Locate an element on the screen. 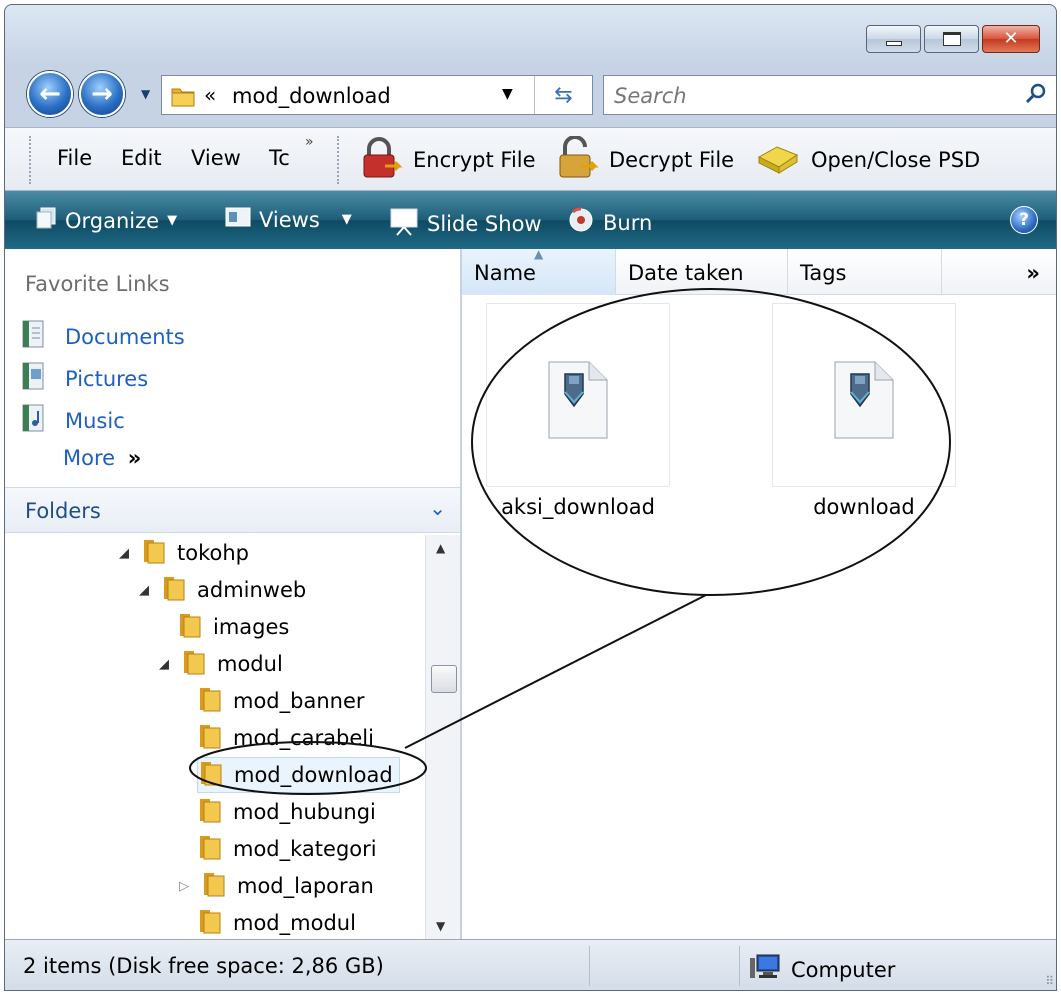 This screenshot has width=1061, height=995. file-name: aksi_download is located at coordinates (578, 507).